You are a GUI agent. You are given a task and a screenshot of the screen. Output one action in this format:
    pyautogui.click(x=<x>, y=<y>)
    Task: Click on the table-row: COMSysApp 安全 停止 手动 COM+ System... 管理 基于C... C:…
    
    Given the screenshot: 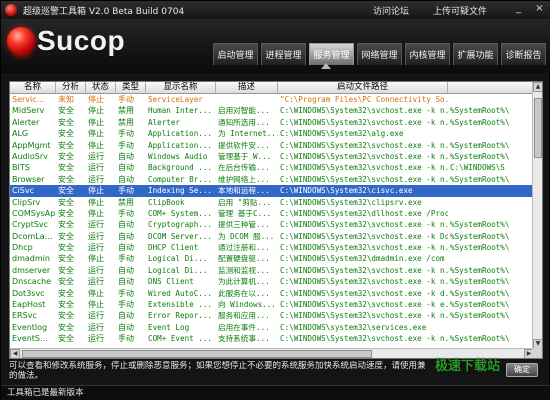 What is the action you would take?
    pyautogui.click(x=272, y=213)
    